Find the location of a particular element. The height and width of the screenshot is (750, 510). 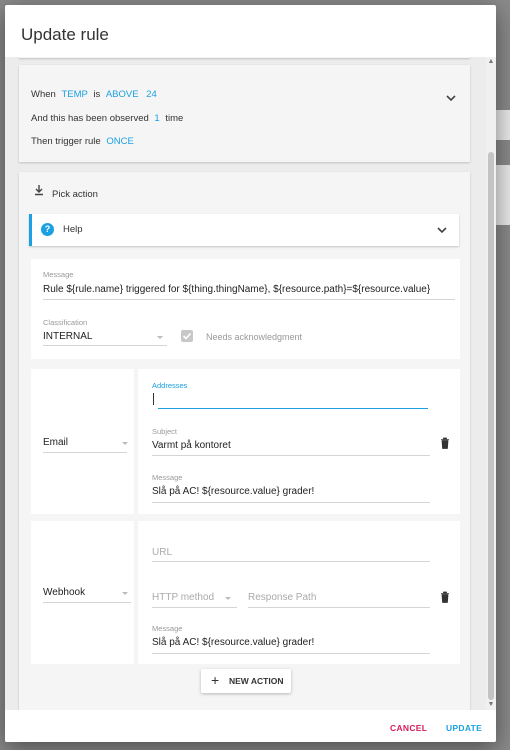

download-icon is located at coordinates (39, 190).